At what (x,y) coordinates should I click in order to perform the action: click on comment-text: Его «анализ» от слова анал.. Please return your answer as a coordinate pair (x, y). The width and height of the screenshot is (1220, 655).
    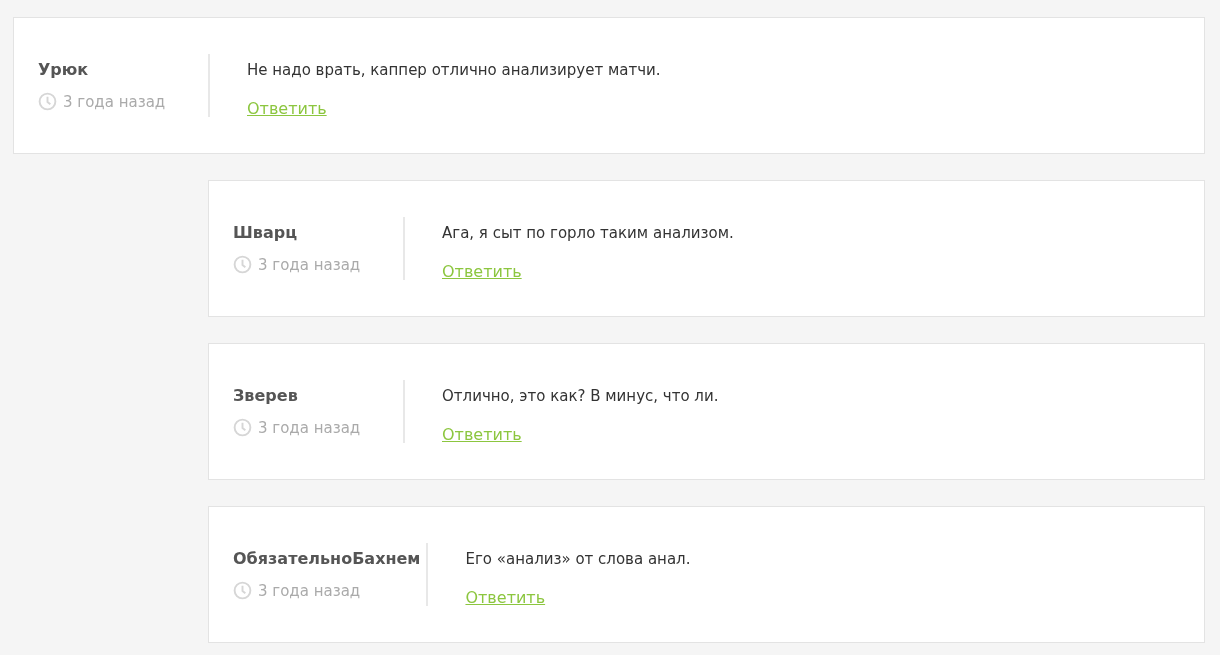
    Looking at the image, I should click on (578, 559).